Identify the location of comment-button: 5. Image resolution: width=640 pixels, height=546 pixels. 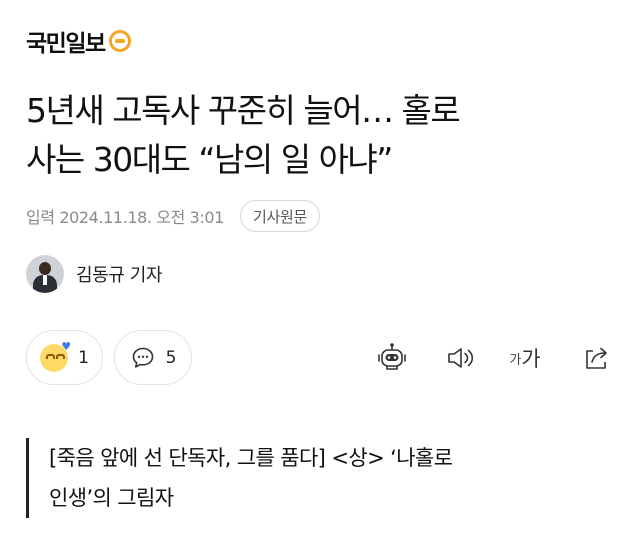
(153, 357).